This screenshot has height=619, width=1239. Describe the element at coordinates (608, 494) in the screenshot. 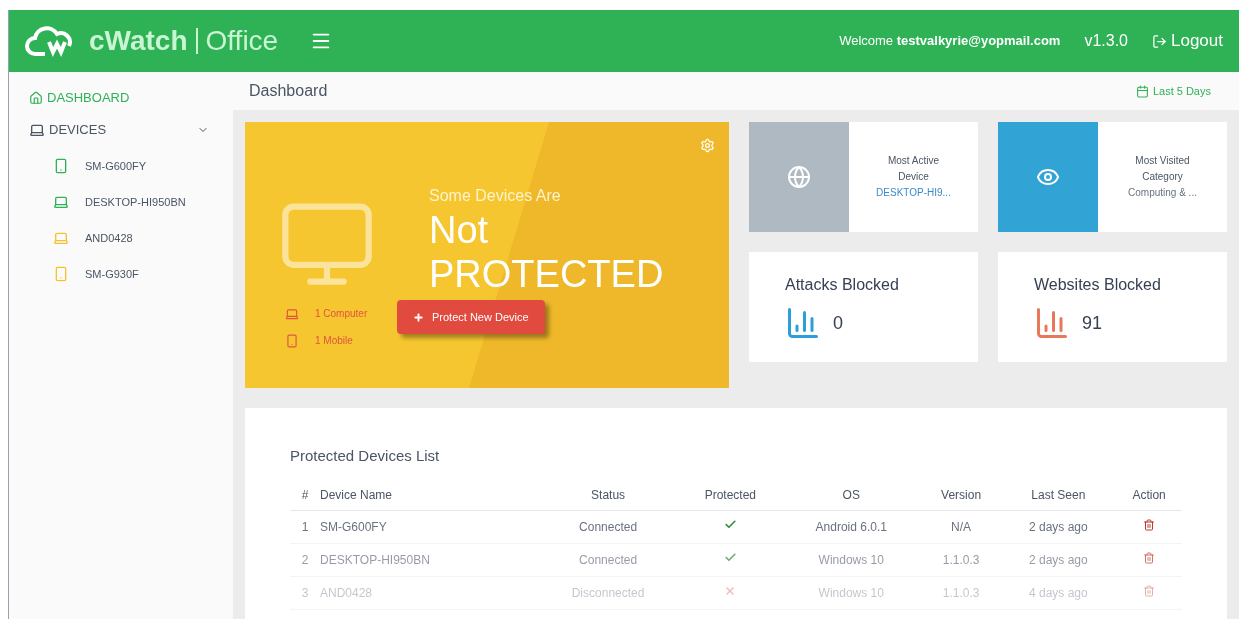

I see `column-header: Status` at that location.